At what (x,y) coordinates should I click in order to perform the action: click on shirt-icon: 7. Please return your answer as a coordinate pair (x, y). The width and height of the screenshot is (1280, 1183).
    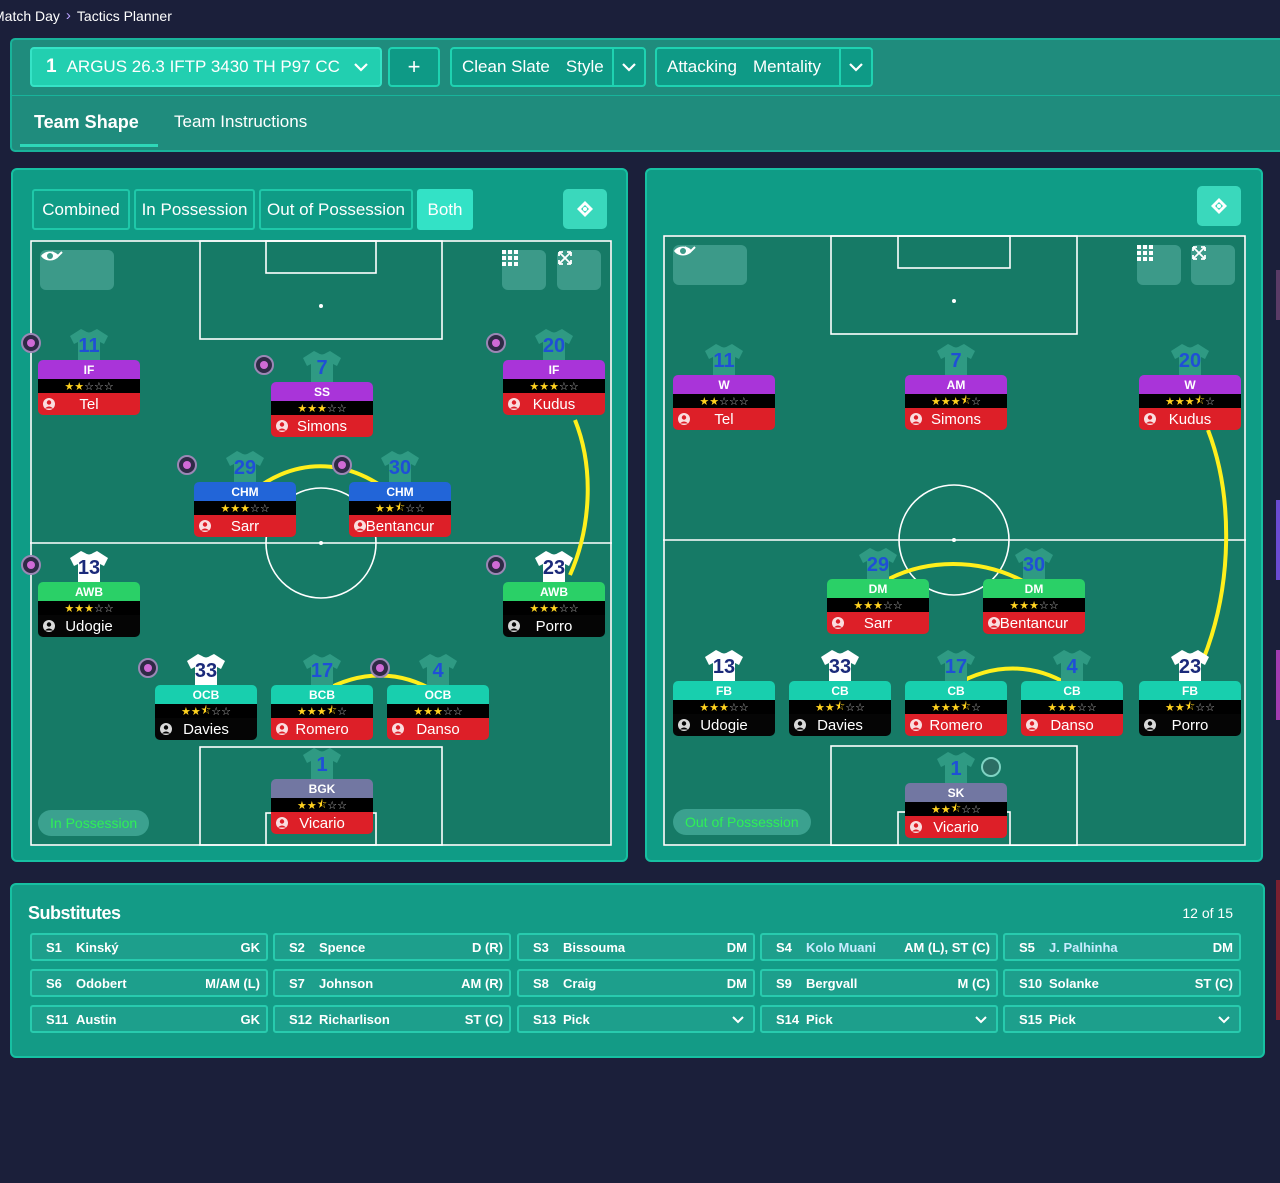
    Looking at the image, I should click on (322, 367).